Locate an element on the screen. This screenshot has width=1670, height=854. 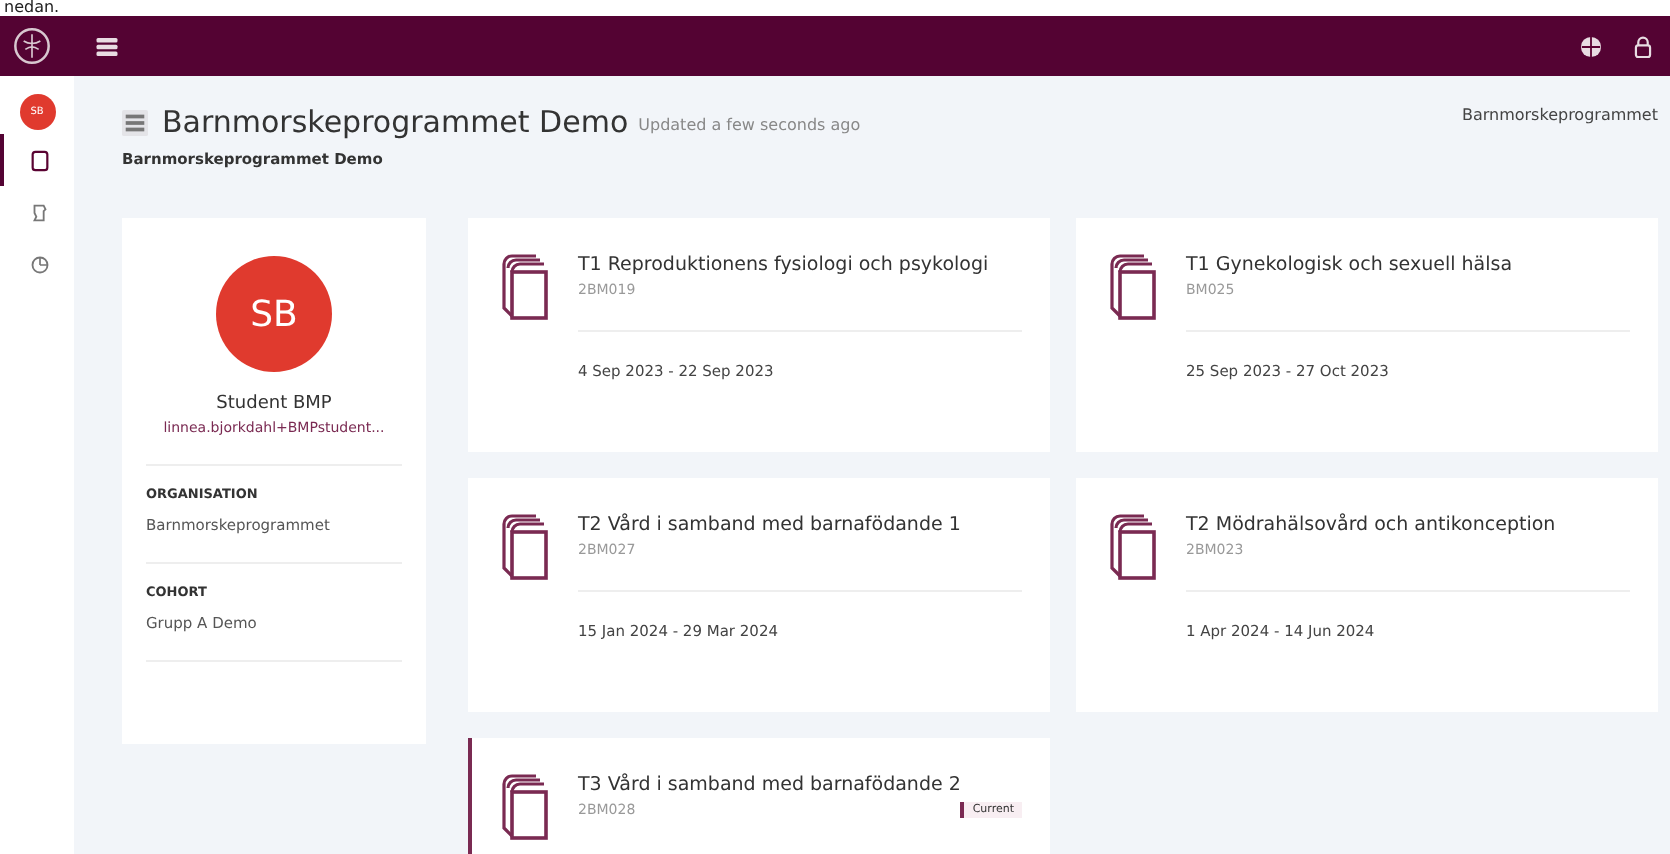
list-icon is located at coordinates (135, 122).